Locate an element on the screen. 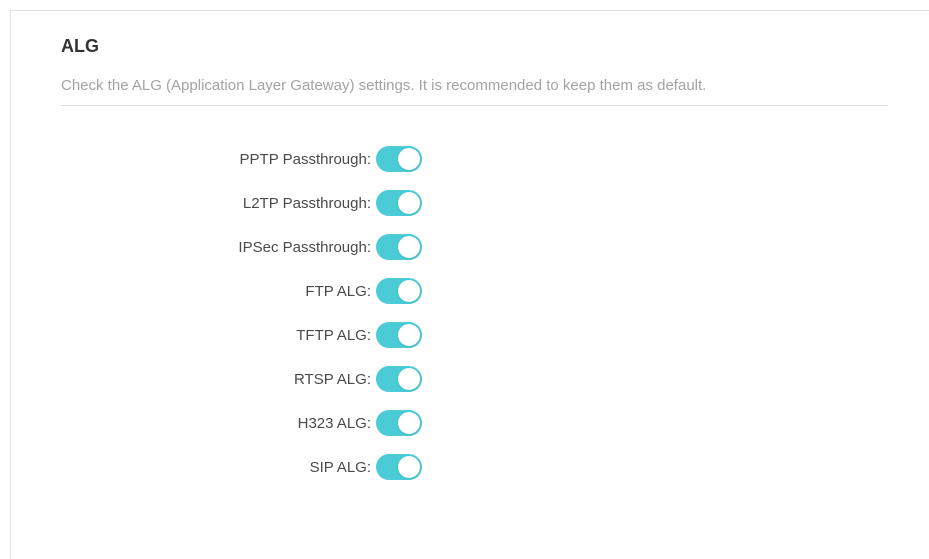  ipsec-passthrough-label: IPSec Passthrough: is located at coordinates (304, 247).